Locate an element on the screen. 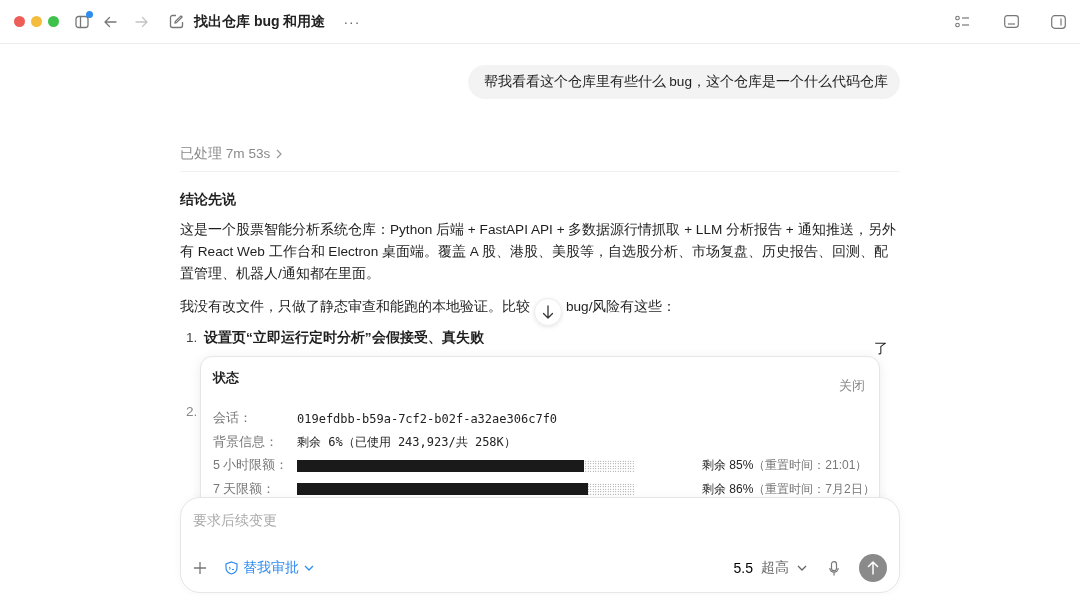  processed-time: 已处理 7m 53s is located at coordinates (225, 154).